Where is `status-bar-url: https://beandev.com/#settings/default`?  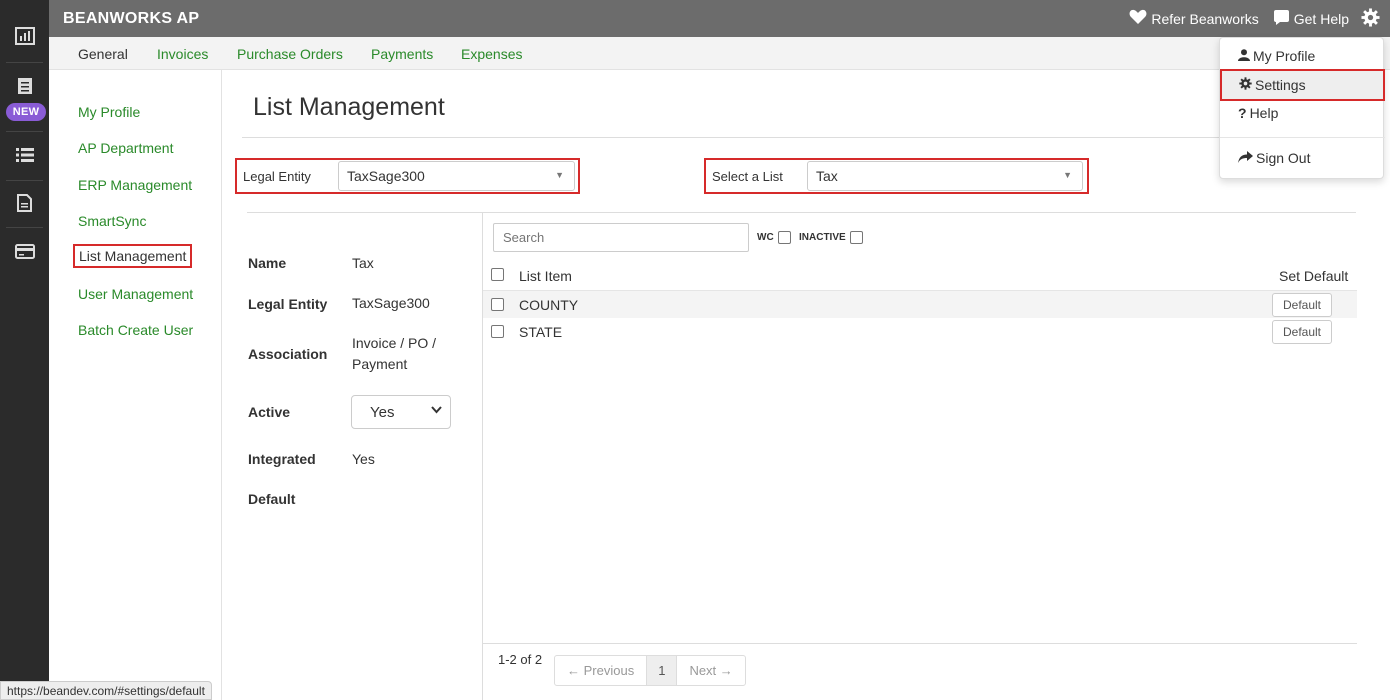 status-bar-url: https://beandev.com/#settings/default is located at coordinates (106, 690).